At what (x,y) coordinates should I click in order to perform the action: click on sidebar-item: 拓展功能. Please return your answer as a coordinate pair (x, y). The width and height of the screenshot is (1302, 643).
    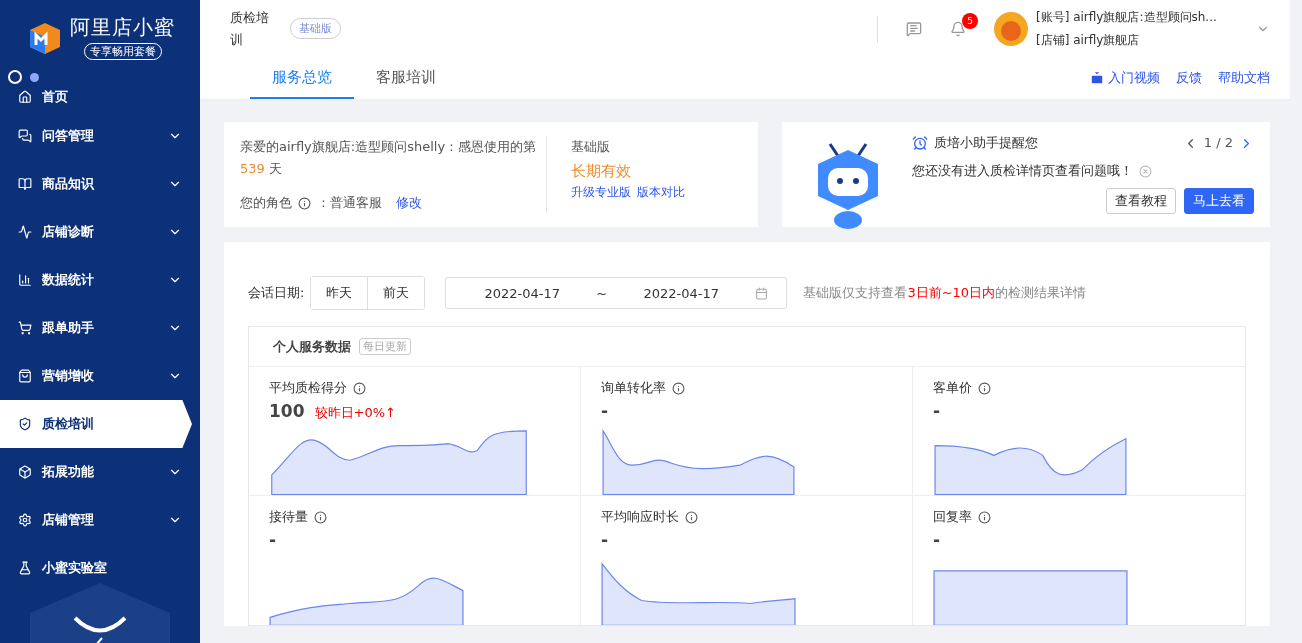
    Looking at the image, I should click on (100, 472).